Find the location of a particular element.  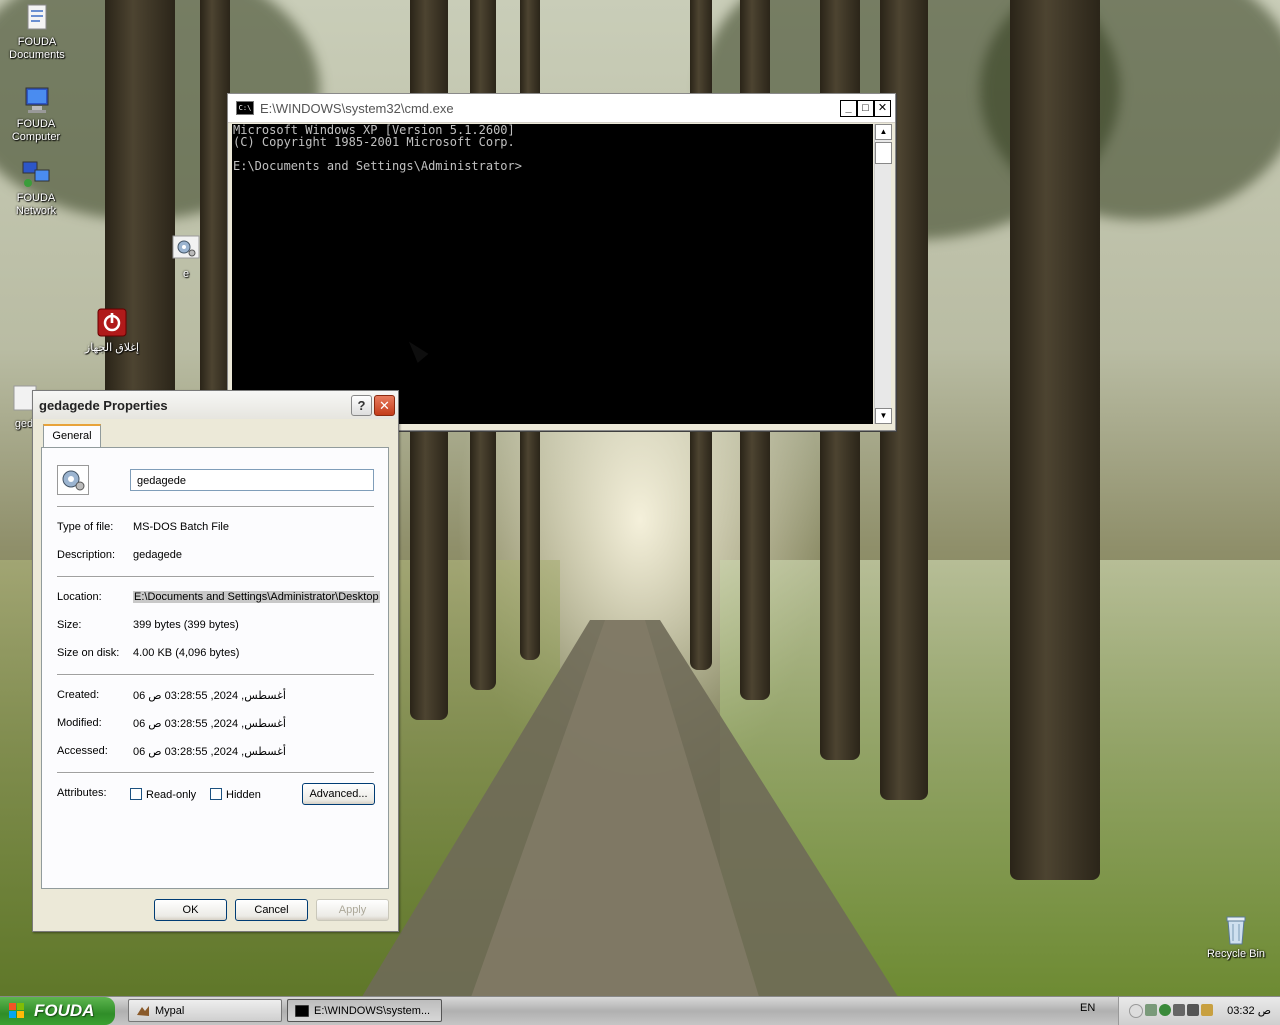

ok-button: OK is located at coordinates (190, 910).